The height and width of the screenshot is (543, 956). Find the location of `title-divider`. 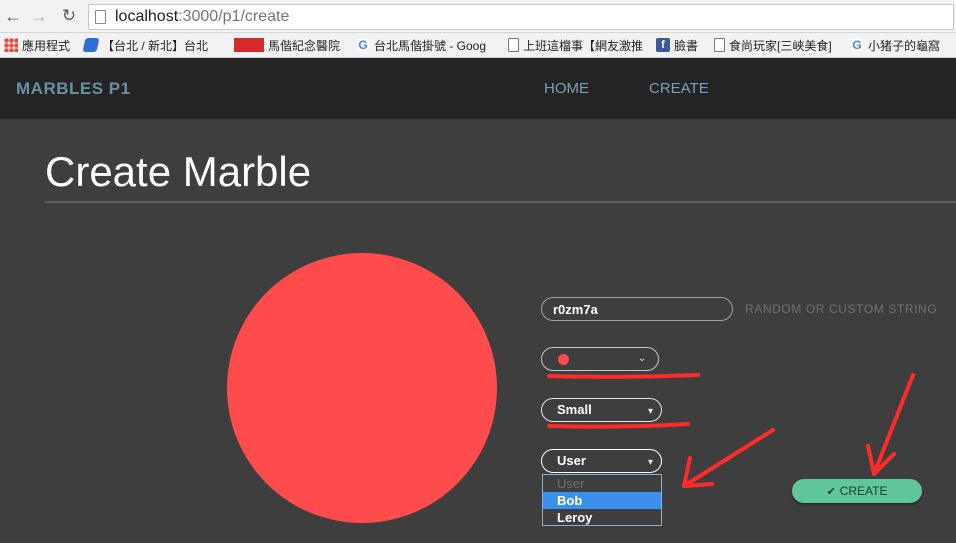

title-divider is located at coordinates (500, 202).